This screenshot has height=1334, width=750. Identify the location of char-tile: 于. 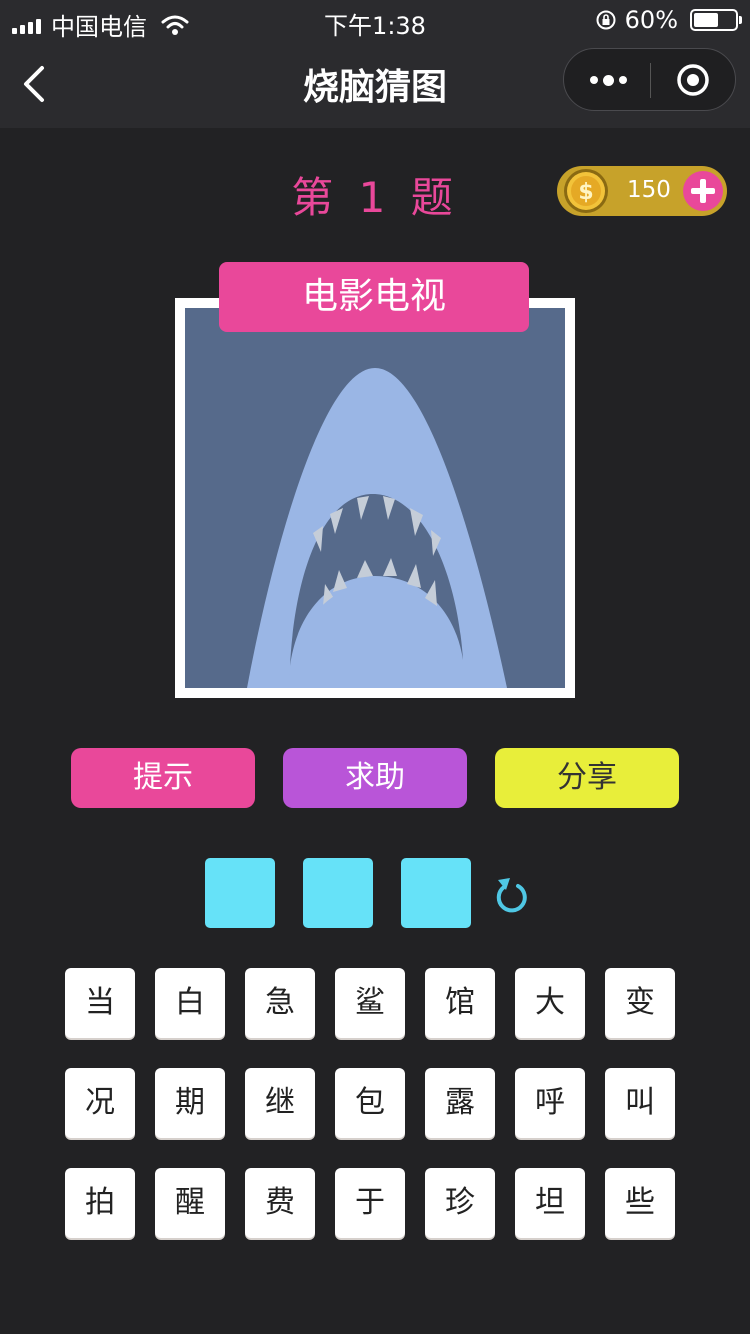
(370, 1203).